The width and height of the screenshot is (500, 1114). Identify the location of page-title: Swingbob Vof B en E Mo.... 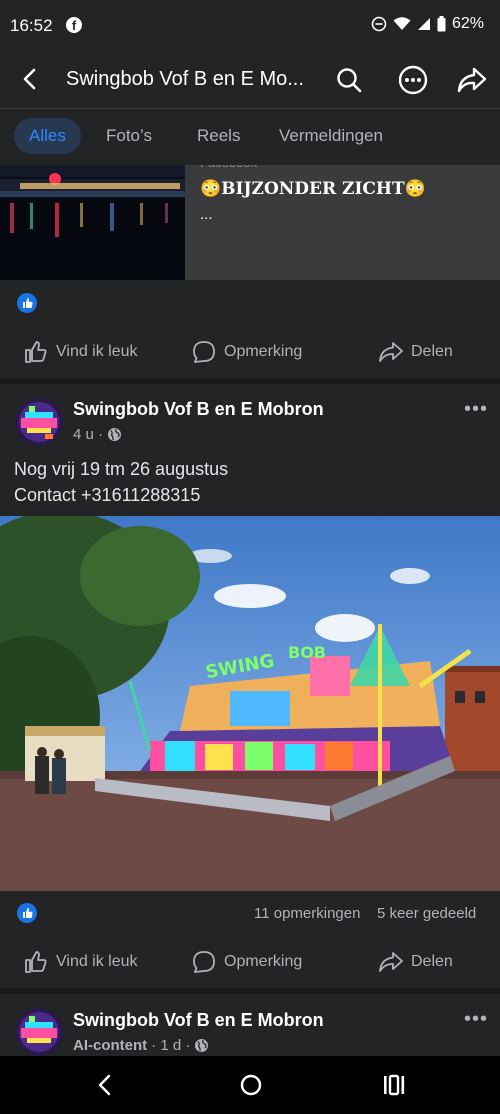
(185, 79).